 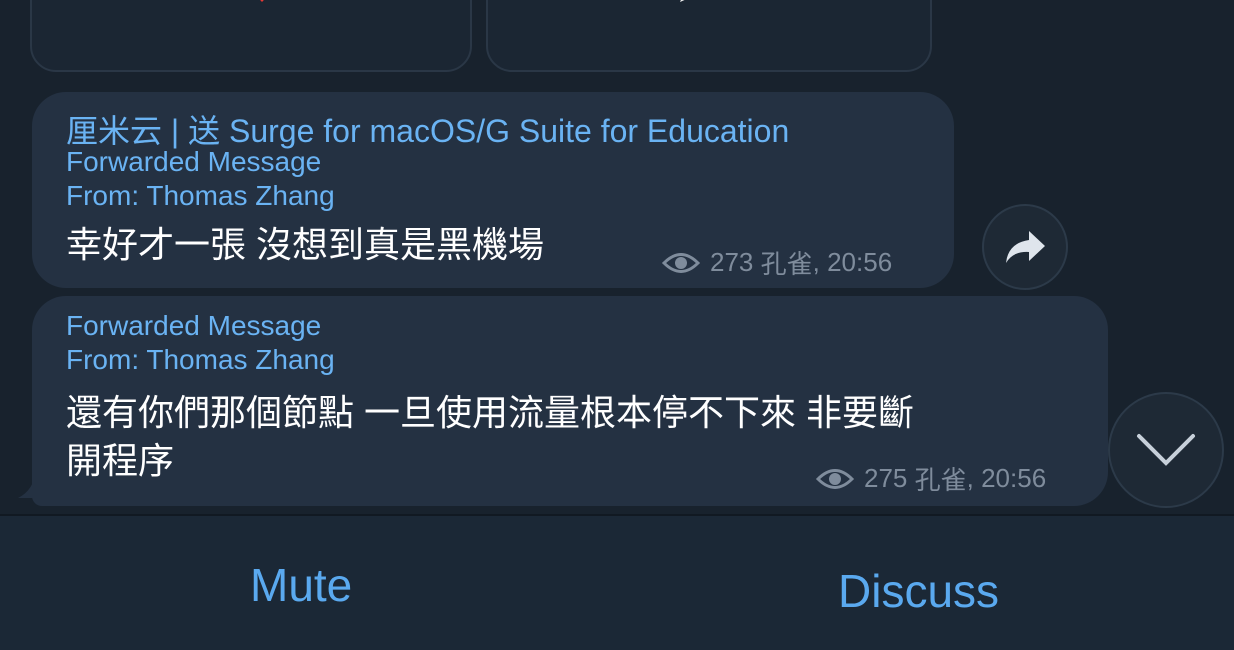 What do you see at coordinates (301, 585) in the screenshot?
I see `mute-button: Mute` at bounding box center [301, 585].